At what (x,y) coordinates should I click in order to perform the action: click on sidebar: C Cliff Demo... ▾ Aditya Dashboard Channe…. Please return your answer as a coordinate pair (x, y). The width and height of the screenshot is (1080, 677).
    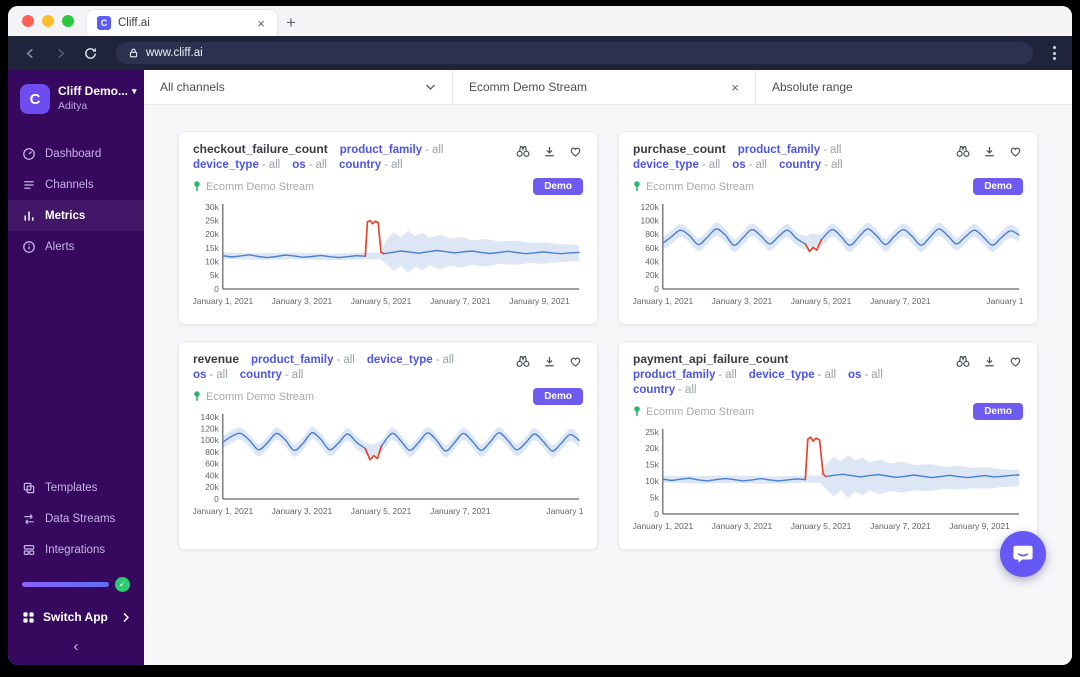
    Looking at the image, I should click on (76, 367).